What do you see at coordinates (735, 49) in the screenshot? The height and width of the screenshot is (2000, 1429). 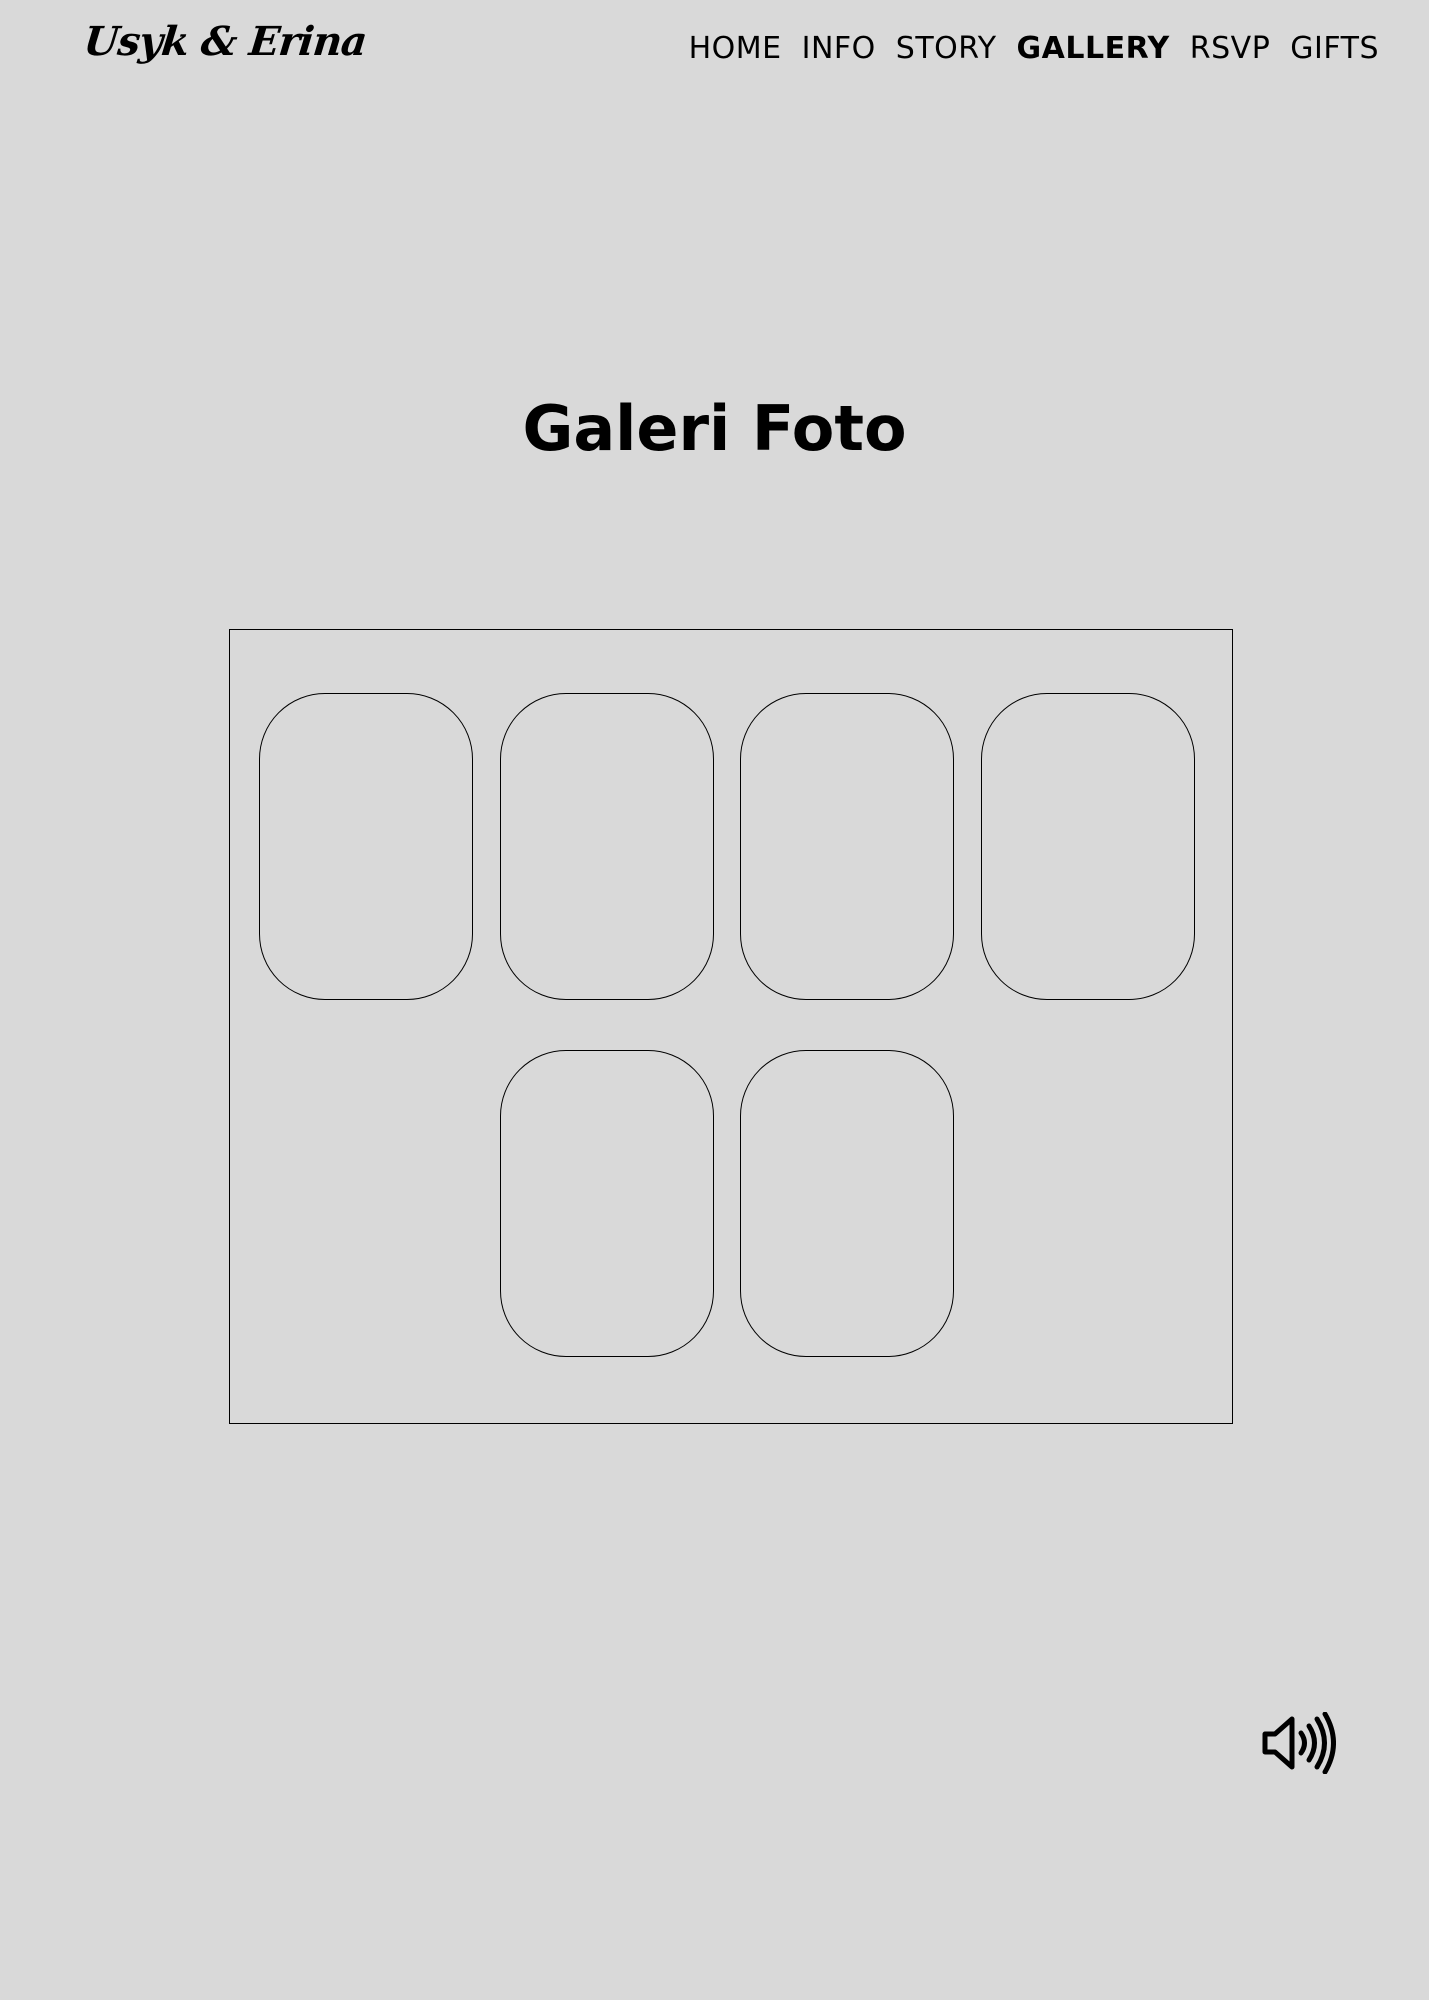 I see `nav-home: HOME` at bounding box center [735, 49].